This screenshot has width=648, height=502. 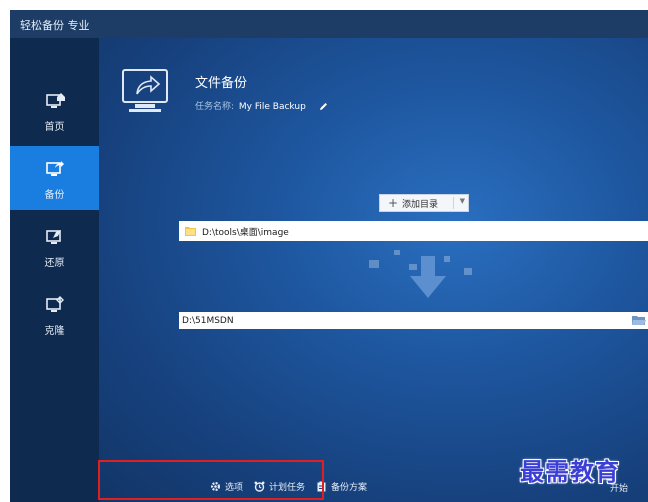 What do you see at coordinates (190, 231) in the screenshot?
I see `folder-icon` at bounding box center [190, 231].